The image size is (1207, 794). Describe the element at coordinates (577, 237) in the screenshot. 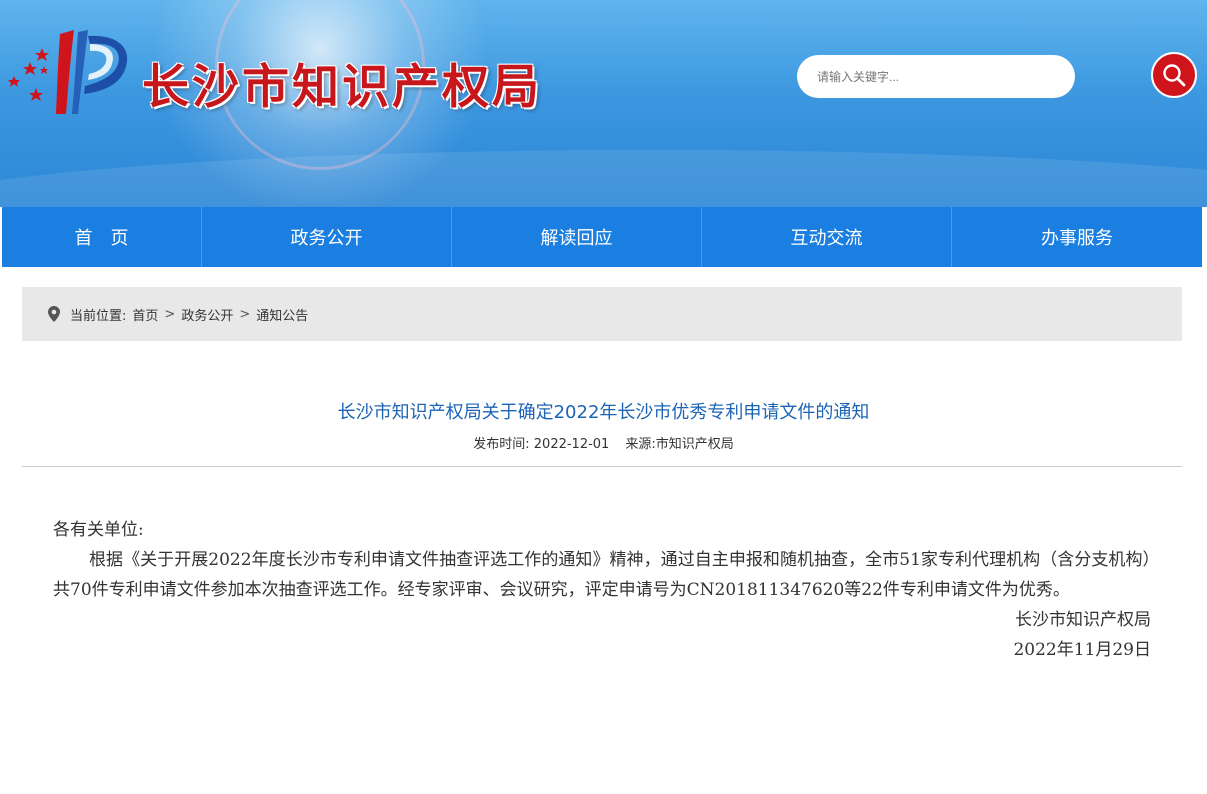

I see `nav-item-interpretation: 解读回应` at that location.